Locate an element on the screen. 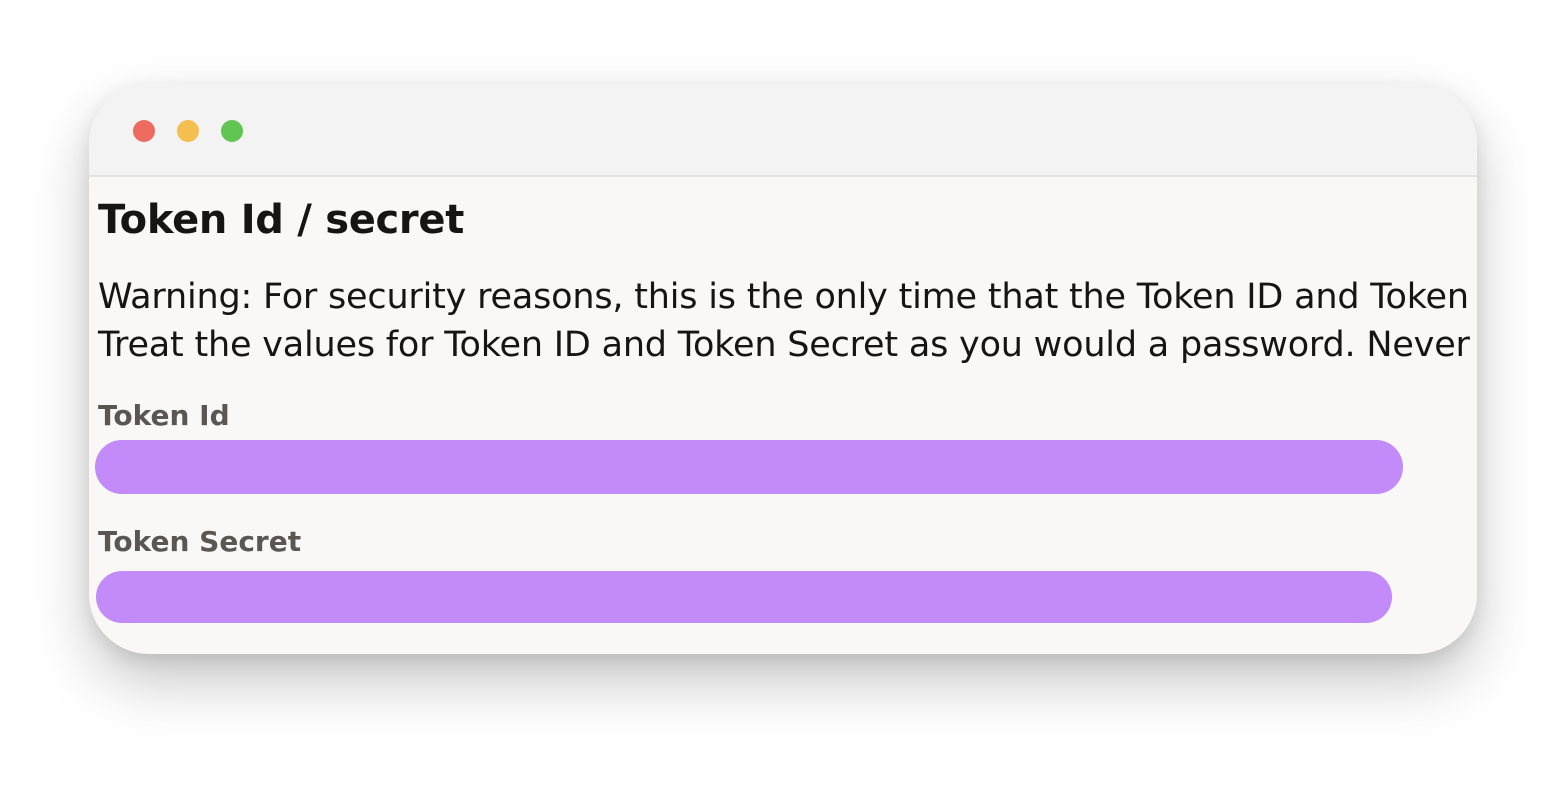 The width and height of the screenshot is (1566, 793). maximize-window-button is located at coordinates (232, 131).